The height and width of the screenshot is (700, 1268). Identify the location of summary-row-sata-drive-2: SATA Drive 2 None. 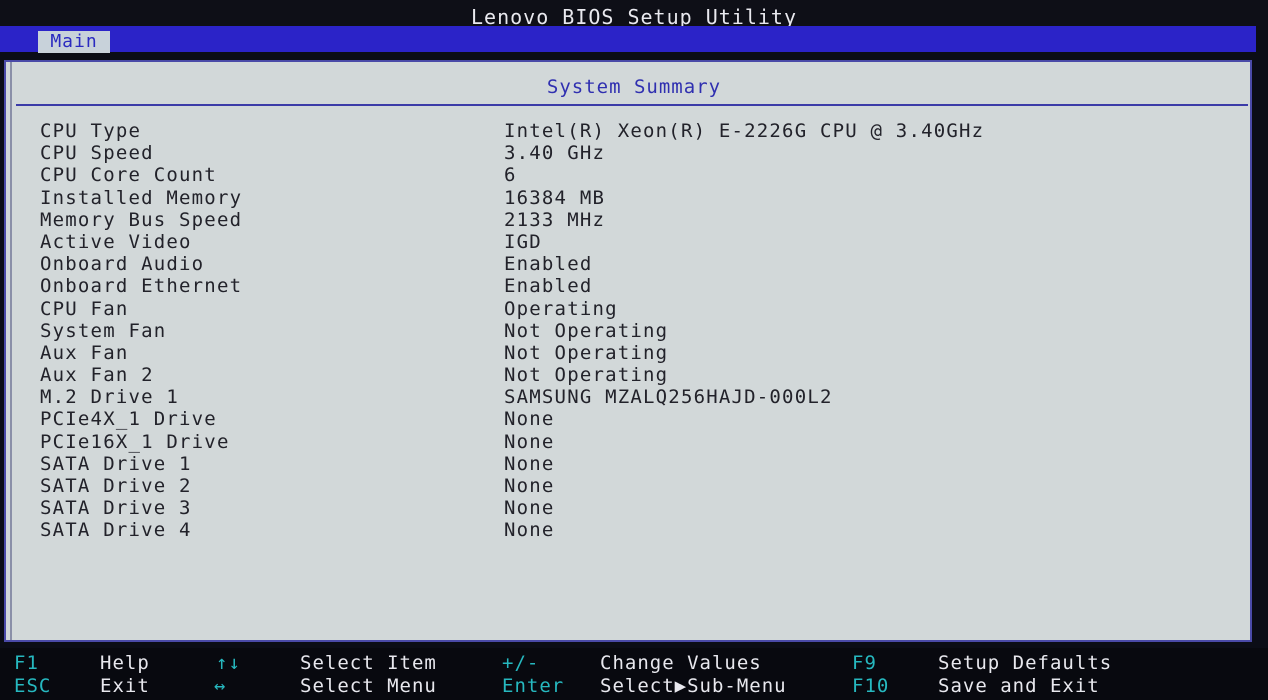
(632, 486).